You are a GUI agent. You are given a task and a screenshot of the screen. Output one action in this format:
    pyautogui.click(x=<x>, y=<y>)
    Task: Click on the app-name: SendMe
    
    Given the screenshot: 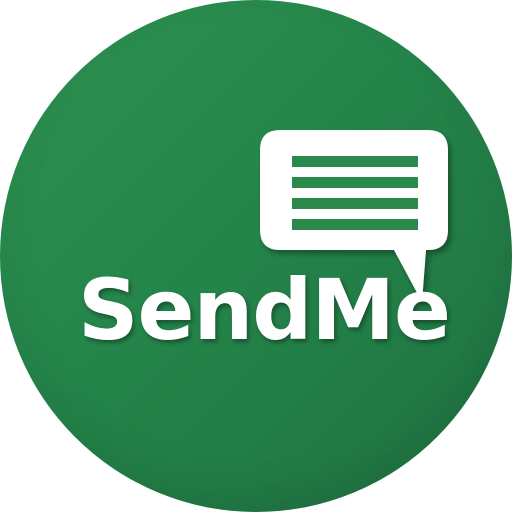 What is the action you would take?
    pyautogui.click(x=264, y=310)
    